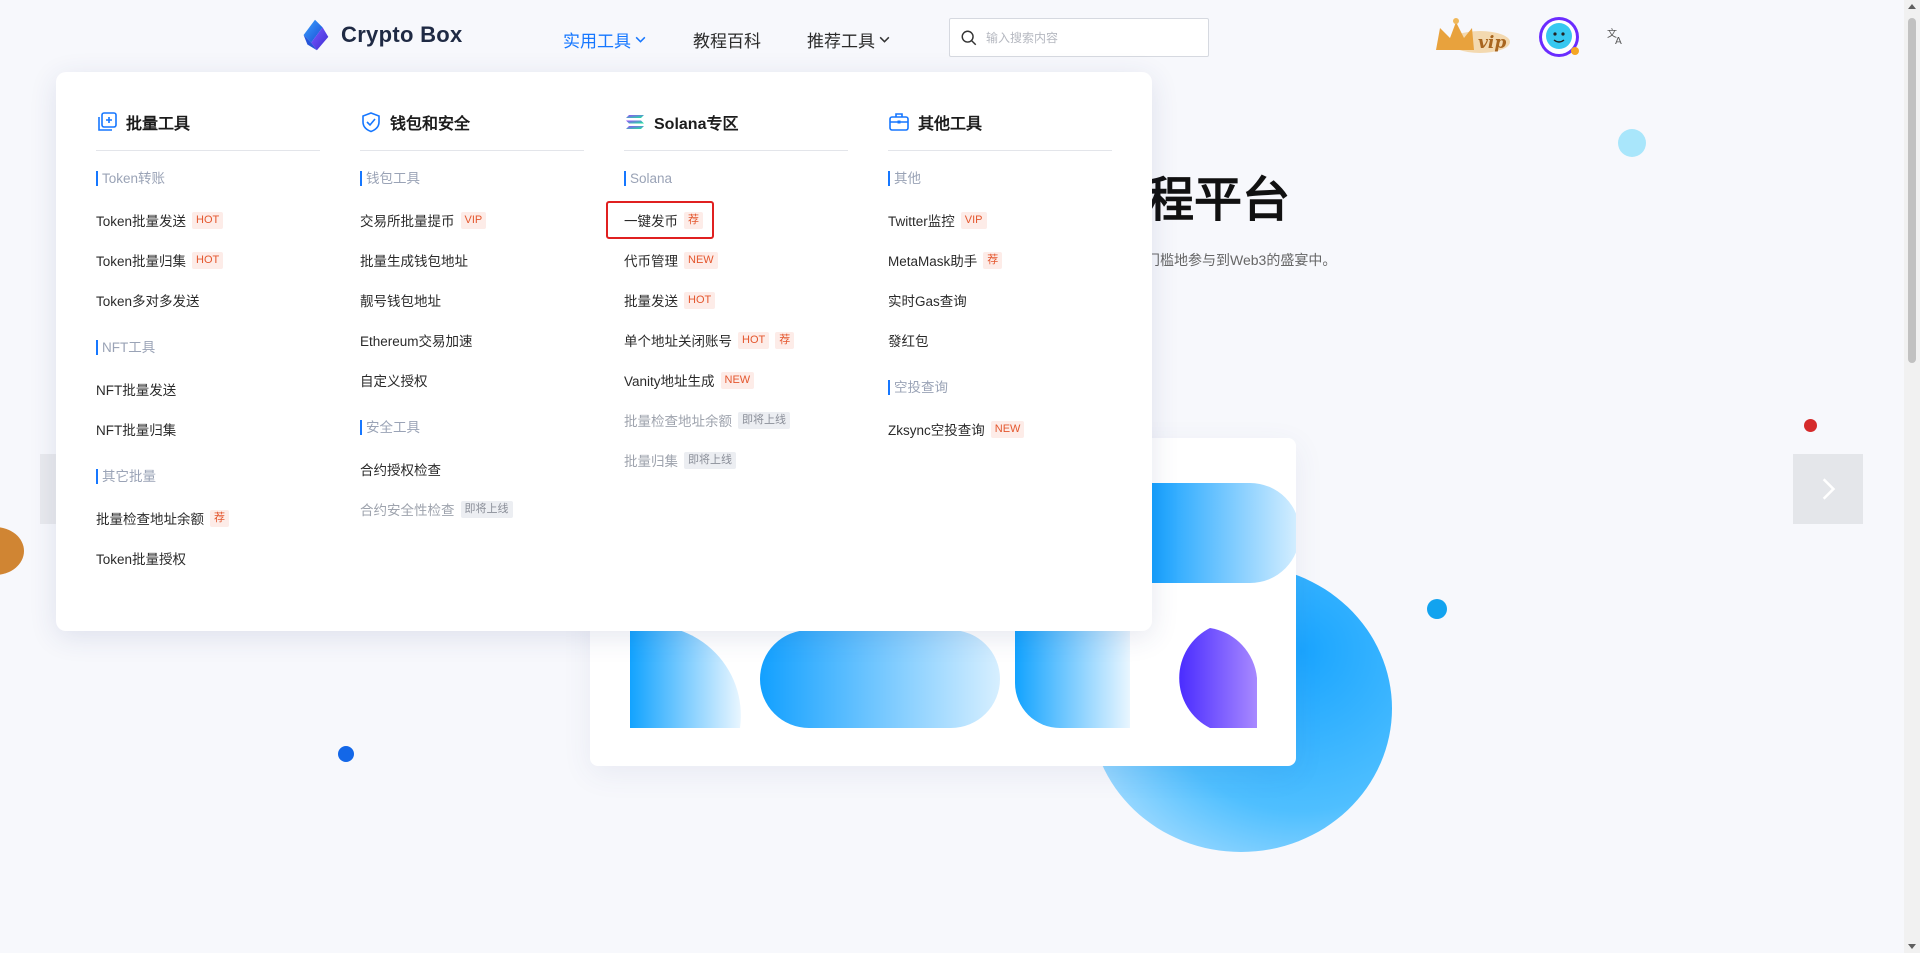  I want to click on menu-item-label: Token批量发送, so click(141, 221).